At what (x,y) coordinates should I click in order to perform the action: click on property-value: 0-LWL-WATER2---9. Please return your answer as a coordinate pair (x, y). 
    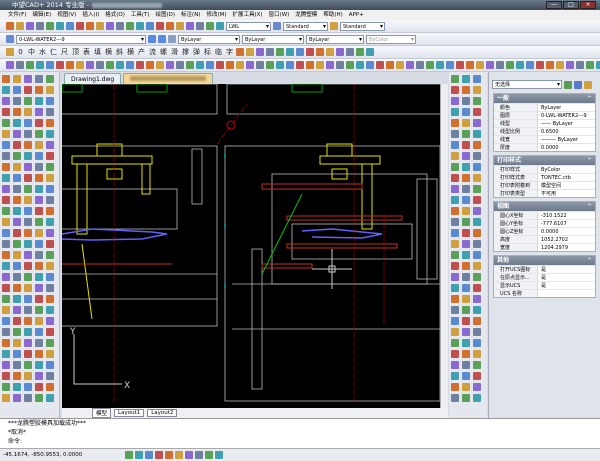
    Looking at the image, I should click on (562, 115).